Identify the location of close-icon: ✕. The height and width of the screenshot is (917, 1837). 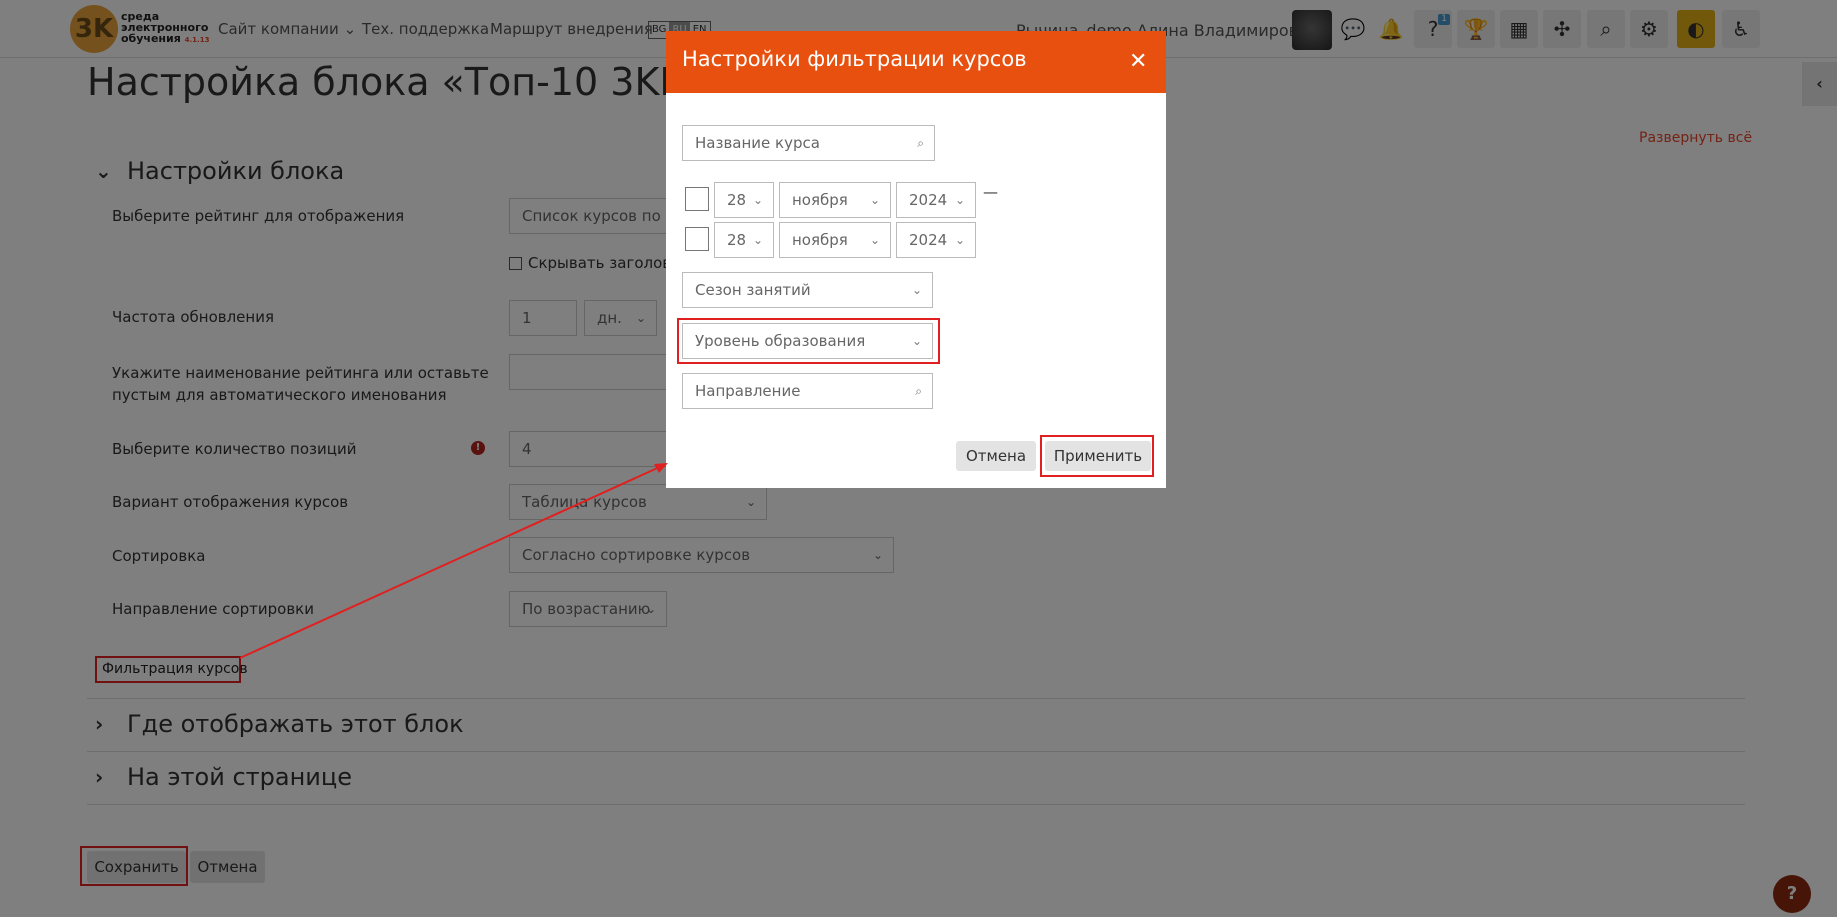
(1138, 61).